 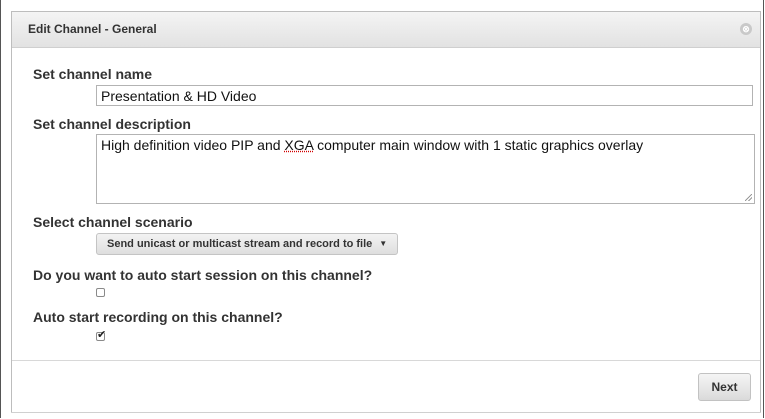 What do you see at coordinates (746, 29) in the screenshot?
I see `close-icon: ⊗` at bounding box center [746, 29].